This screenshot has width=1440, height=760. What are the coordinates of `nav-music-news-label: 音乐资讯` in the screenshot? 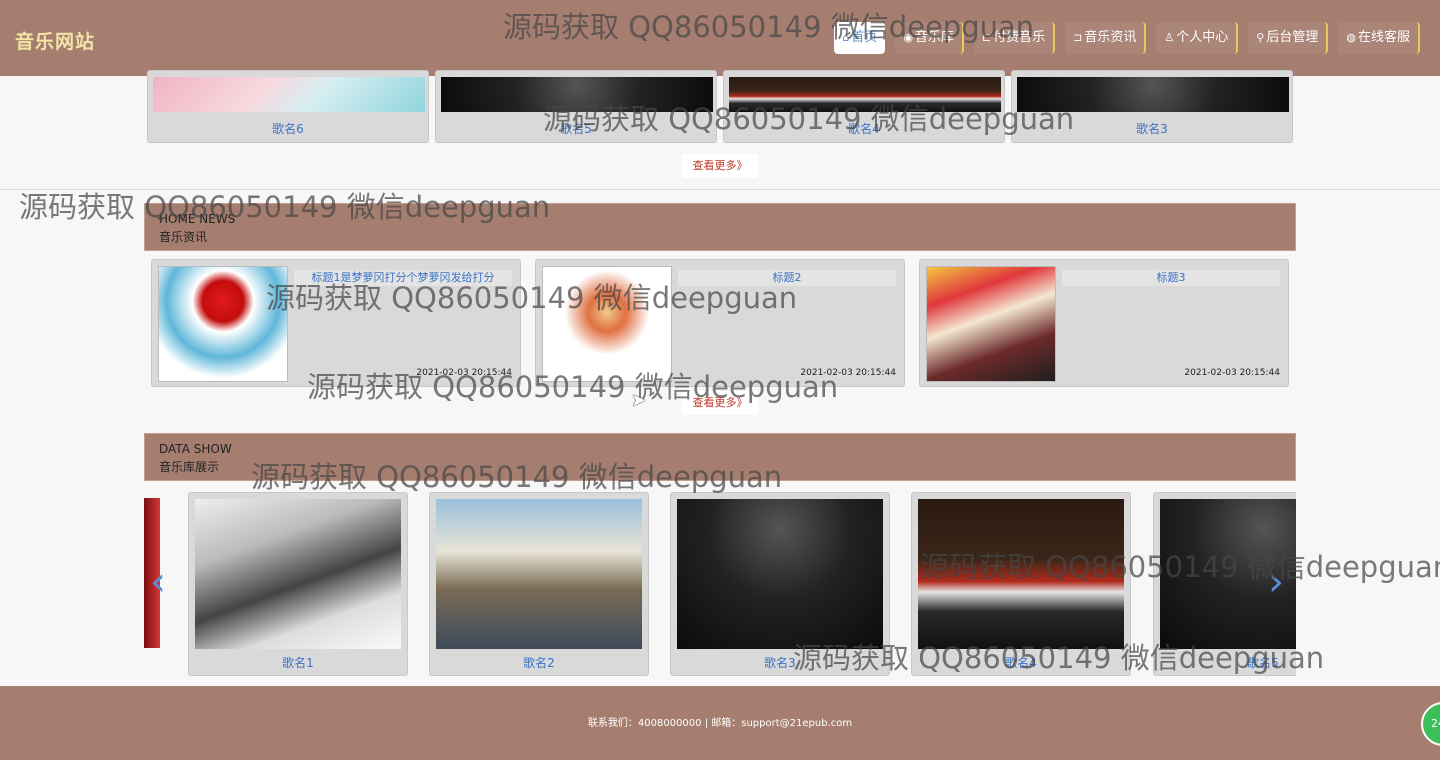 It's located at (1110, 37).